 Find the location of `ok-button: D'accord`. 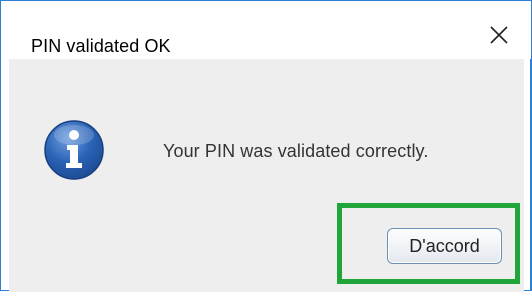

ok-button: D'accord is located at coordinates (444, 246).